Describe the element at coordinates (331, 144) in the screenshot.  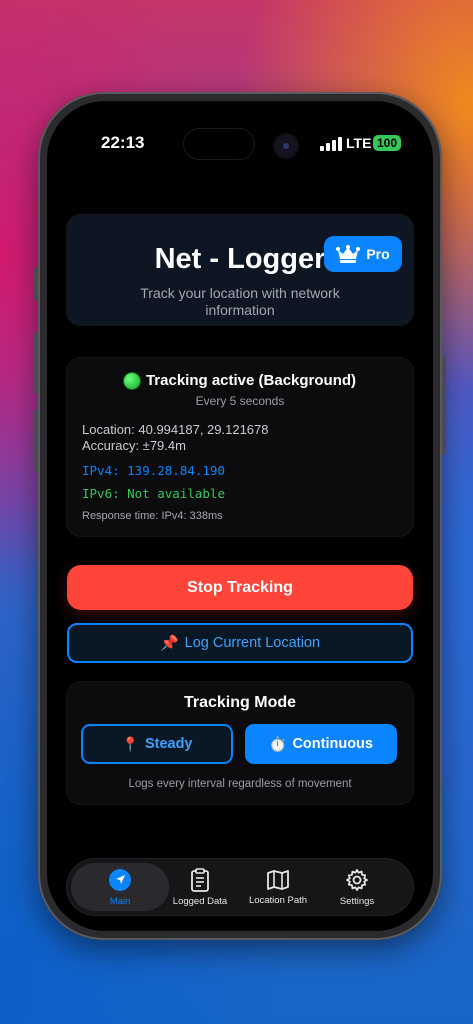
I see `signal-icon` at that location.